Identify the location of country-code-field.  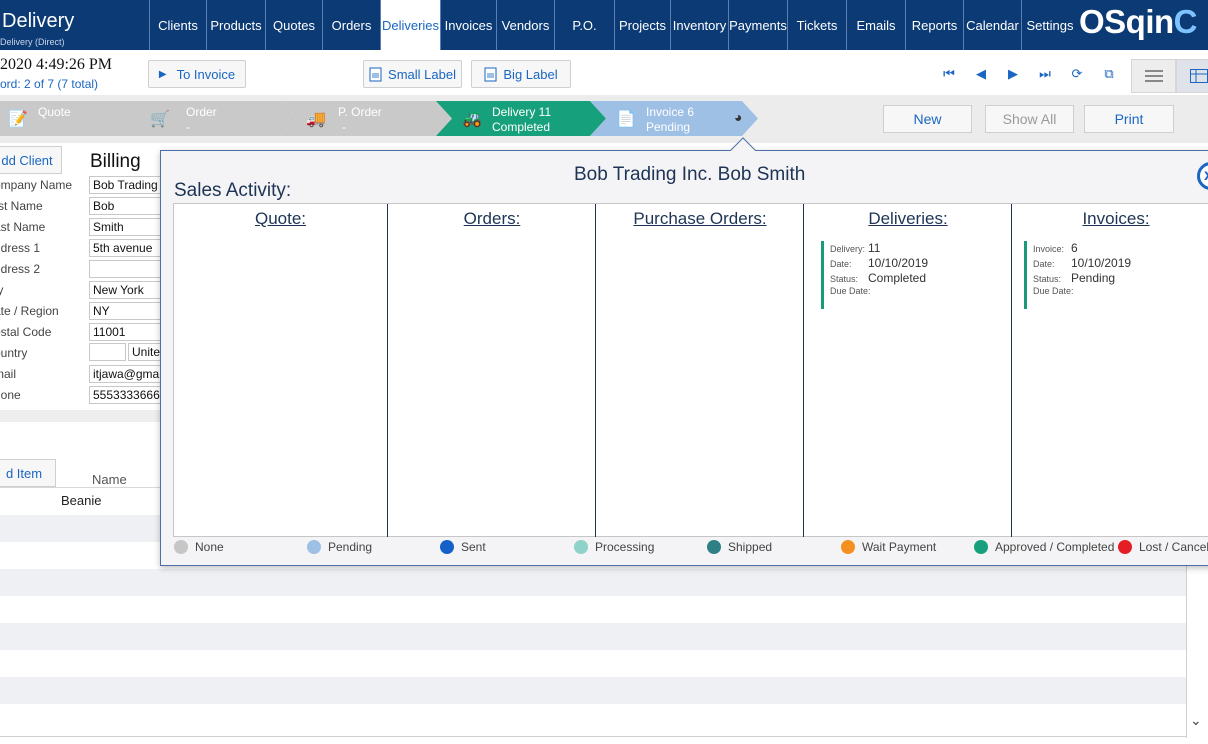
(107, 352).